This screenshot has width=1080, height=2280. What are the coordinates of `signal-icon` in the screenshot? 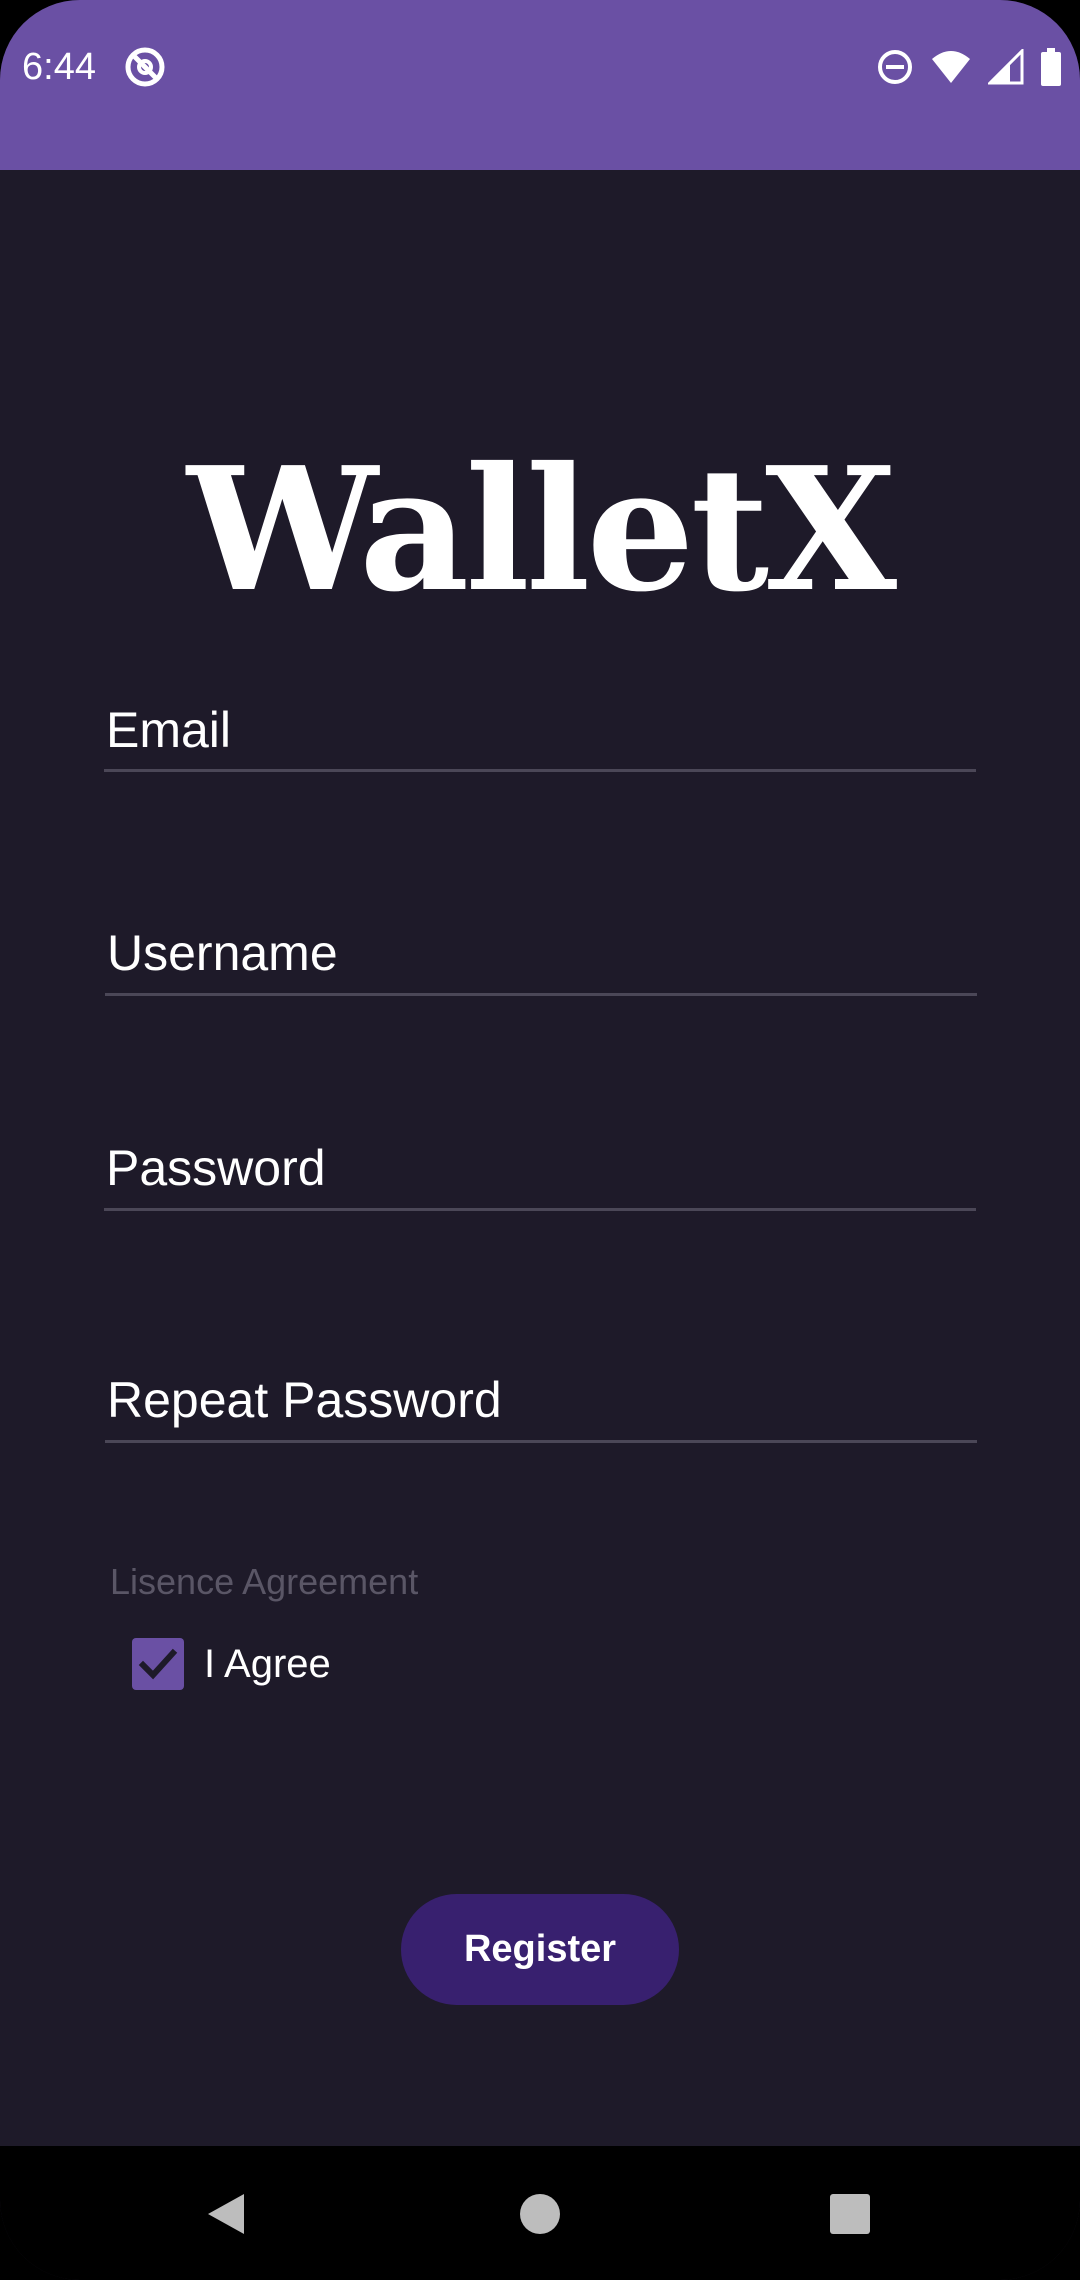 It's located at (1006, 67).